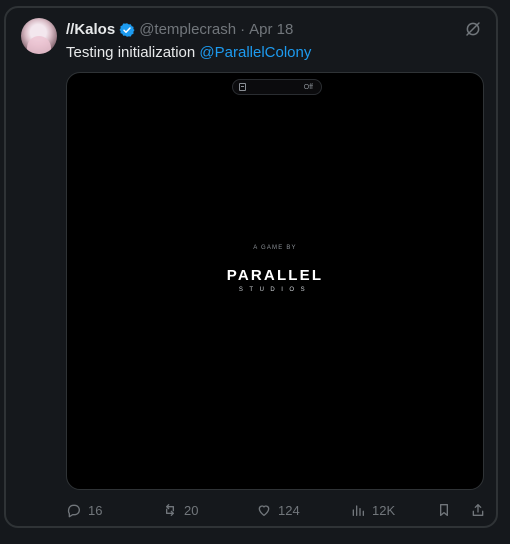 The height and width of the screenshot is (544, 510). Describe the element at coordinates (127, 30) in the screenshot. I see `verified-badge-icon` at that location.